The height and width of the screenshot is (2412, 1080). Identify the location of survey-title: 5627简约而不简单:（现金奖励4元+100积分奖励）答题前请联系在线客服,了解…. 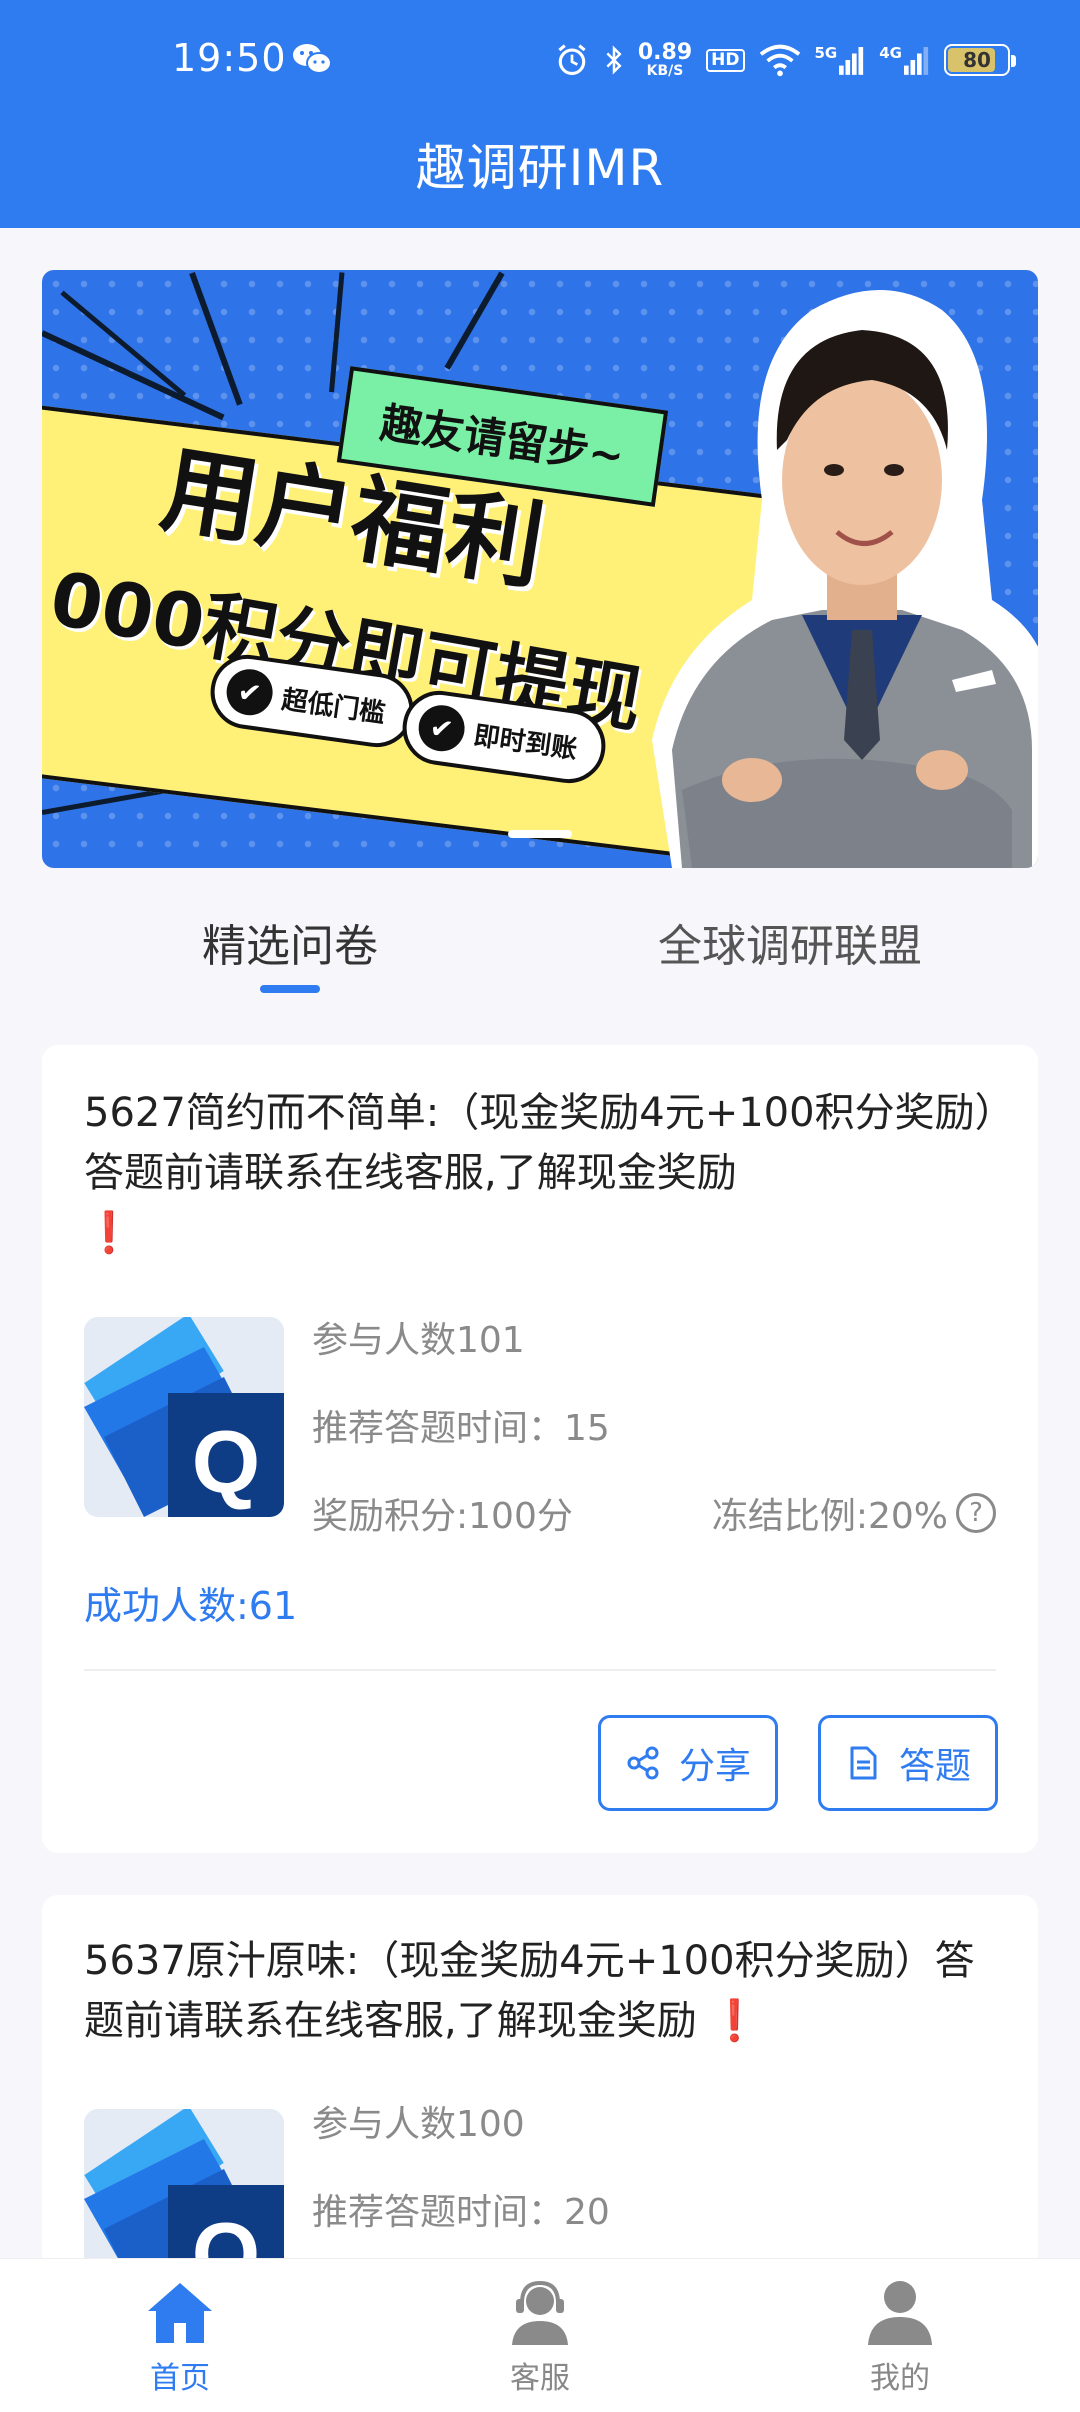
(540, 1173).